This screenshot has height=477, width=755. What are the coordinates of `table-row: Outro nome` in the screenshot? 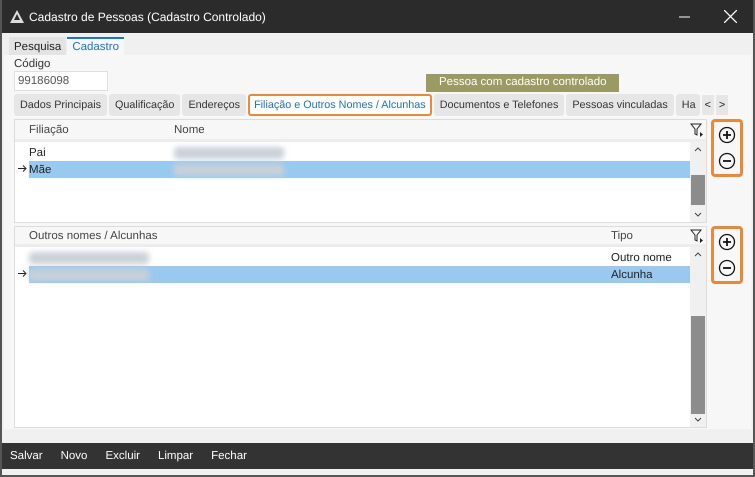 It's located at (359, 257).